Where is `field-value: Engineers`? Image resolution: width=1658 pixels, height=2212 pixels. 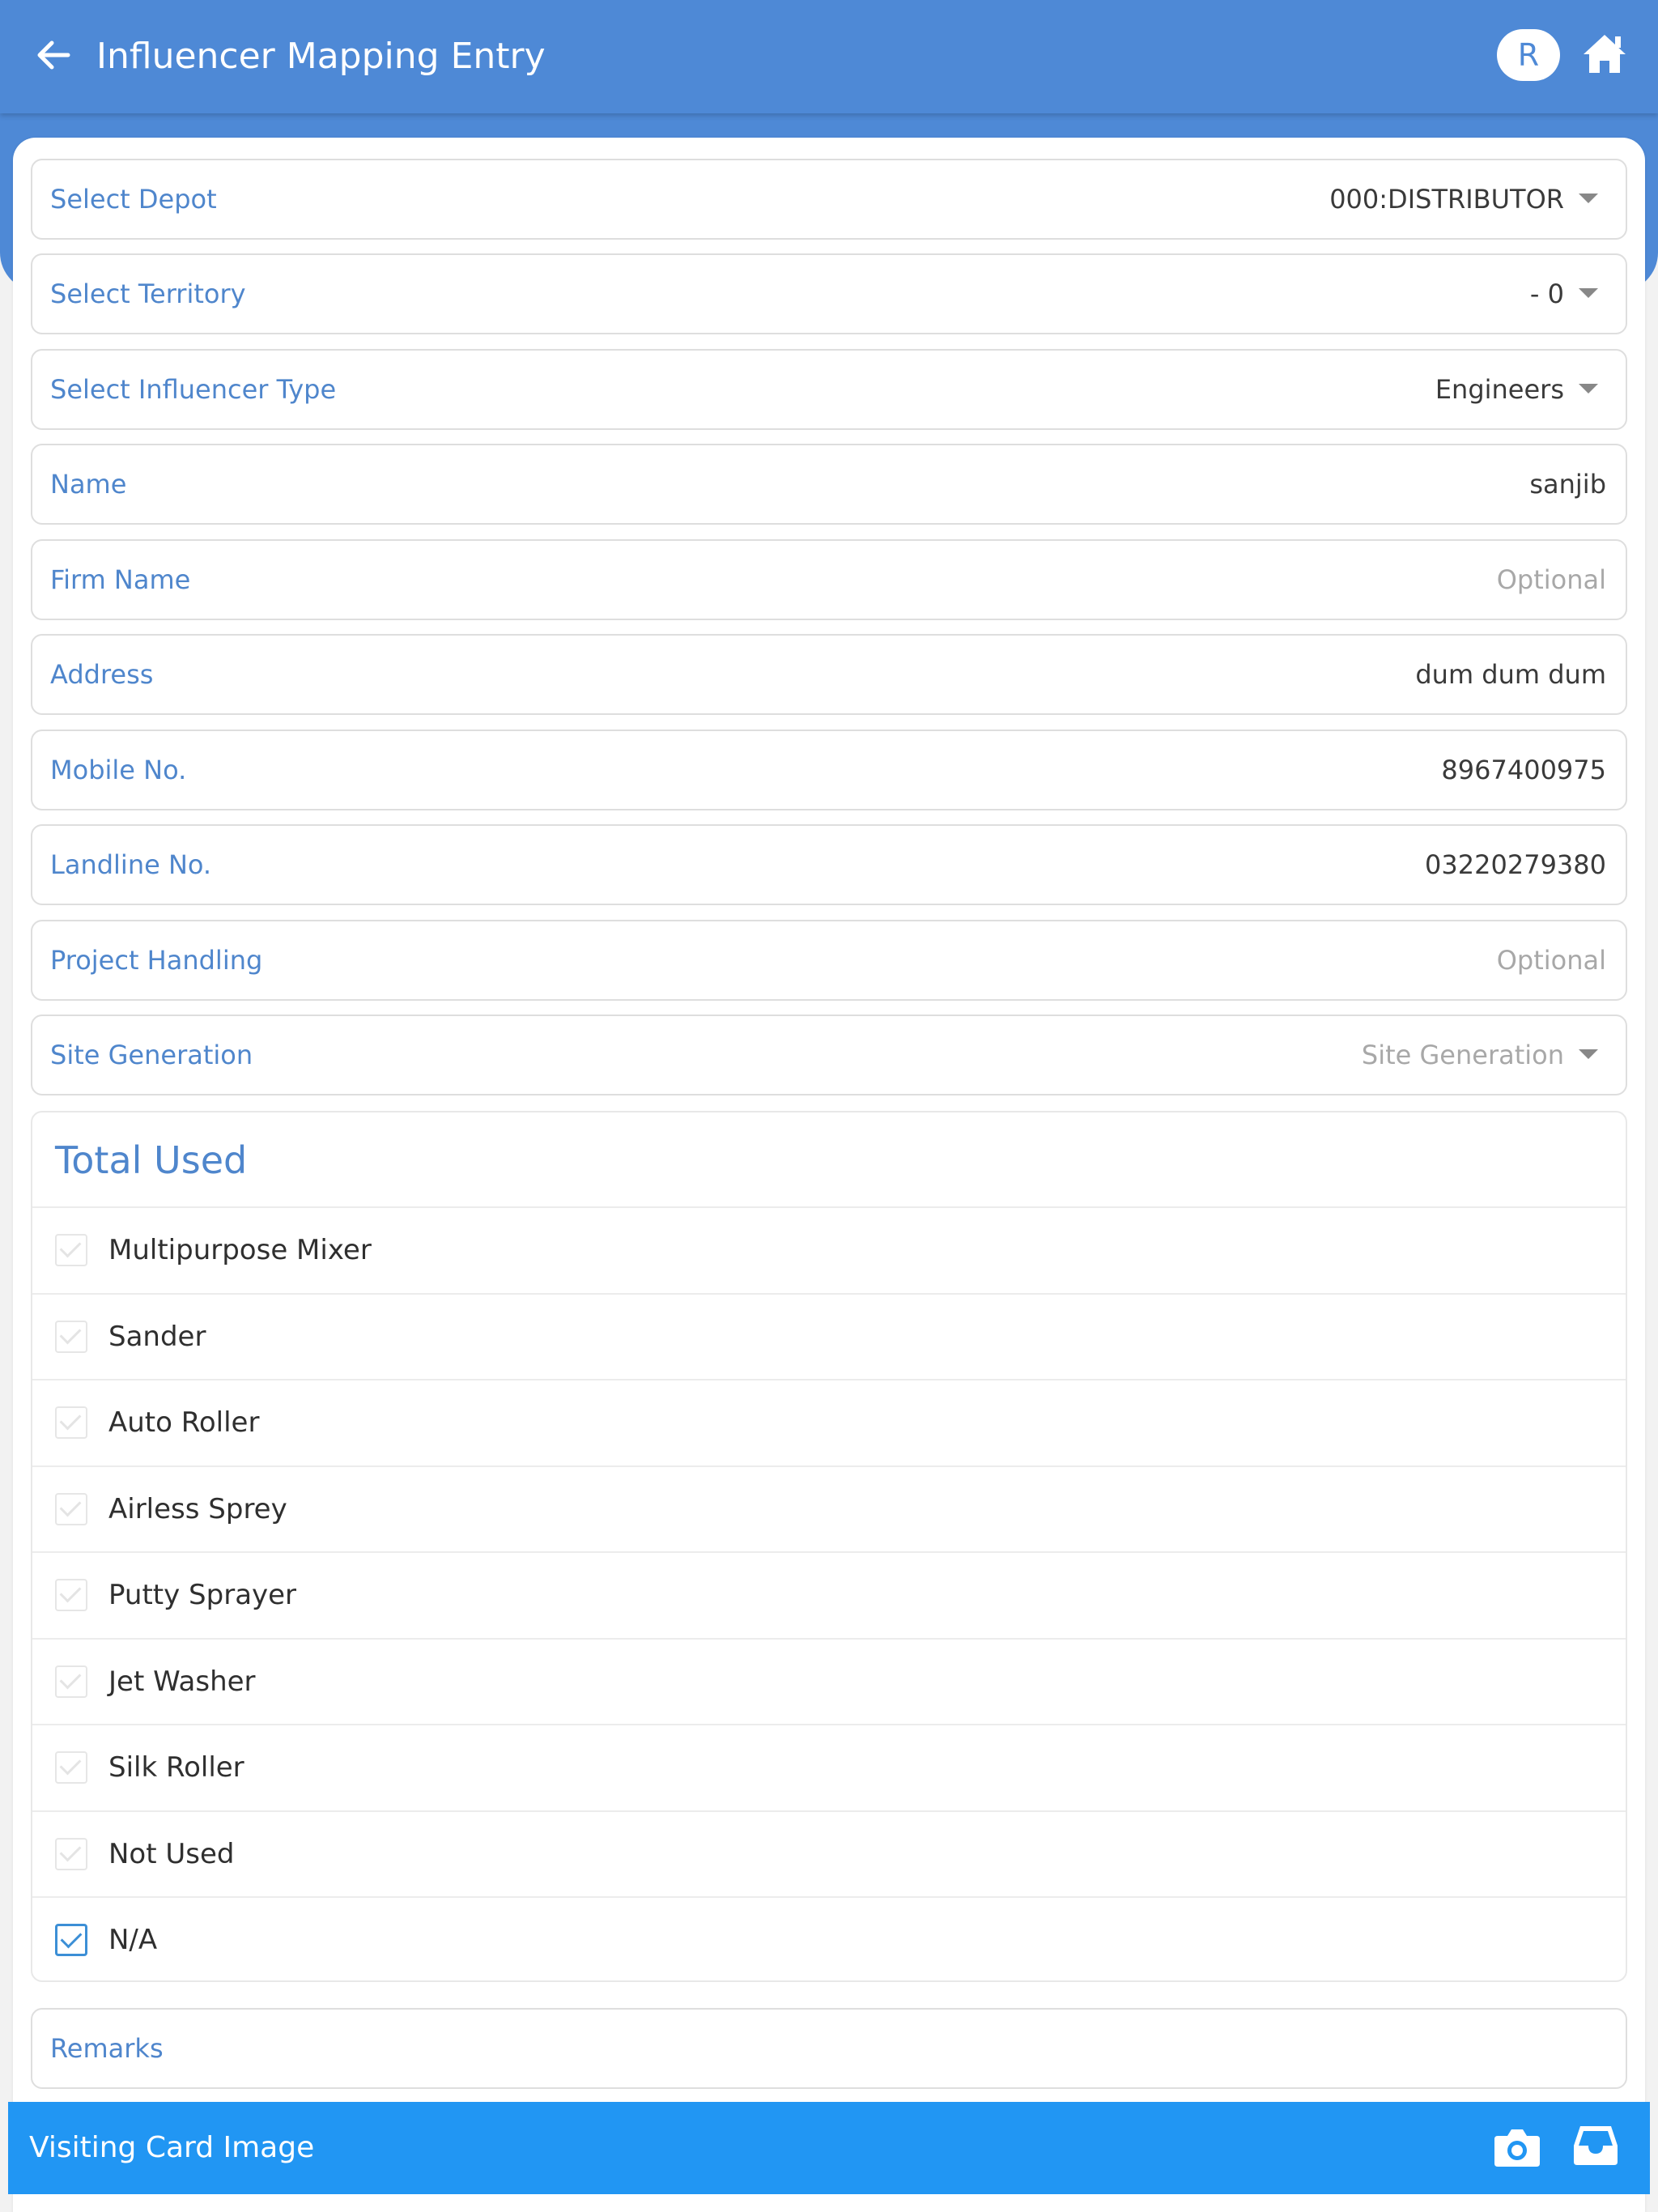 field-value: Engineers is located at coordinates (1499, 389).